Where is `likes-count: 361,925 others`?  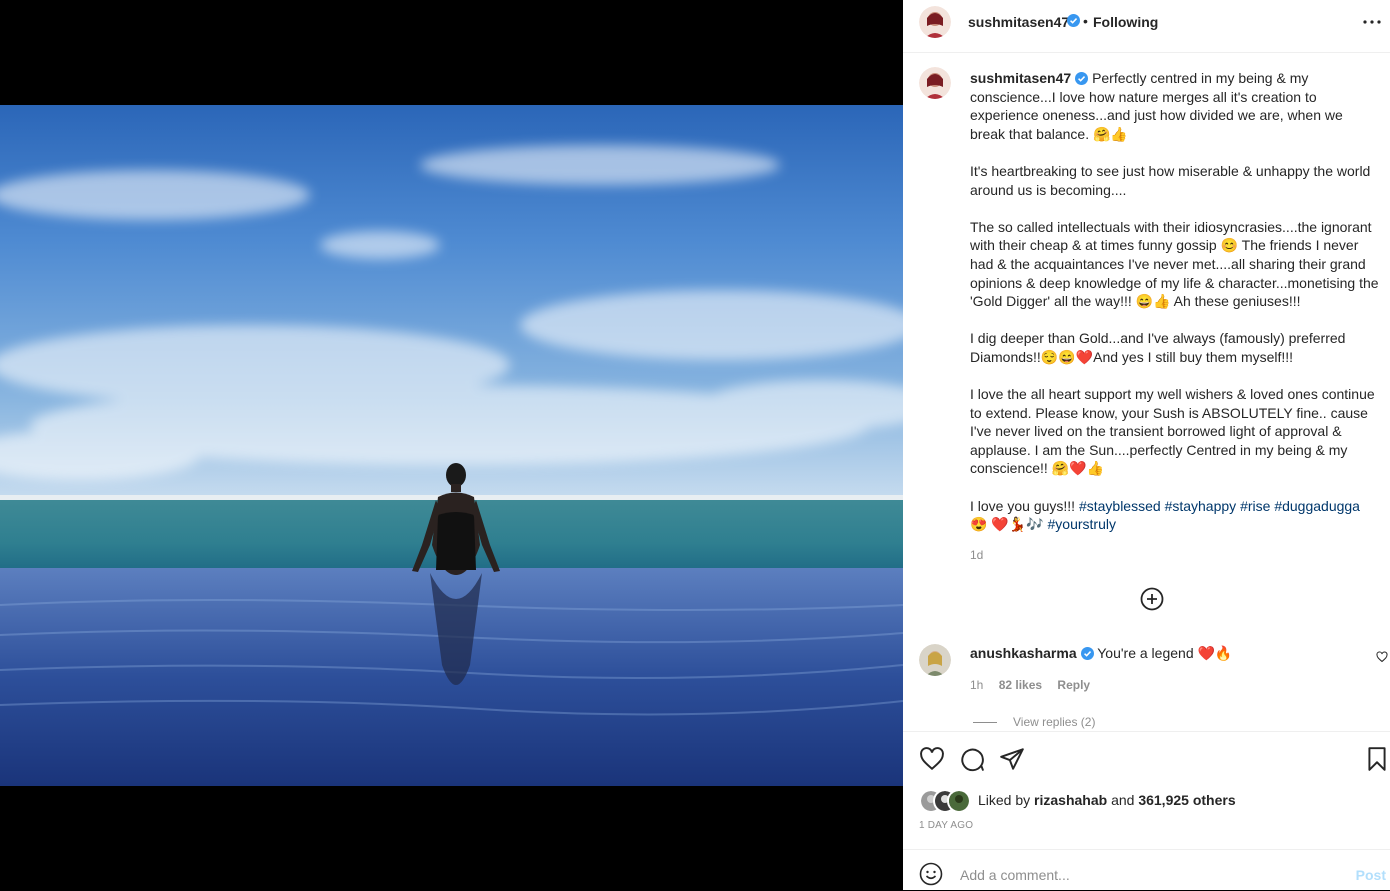
likes-count: 361,925 others is located at coordinates (1186, 800).